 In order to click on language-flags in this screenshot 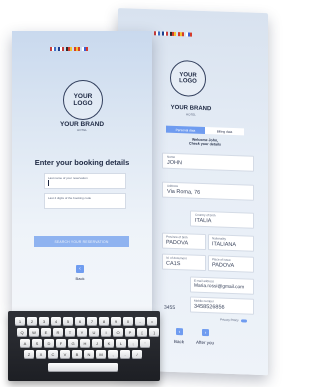, I will do `click(69, 49)`.